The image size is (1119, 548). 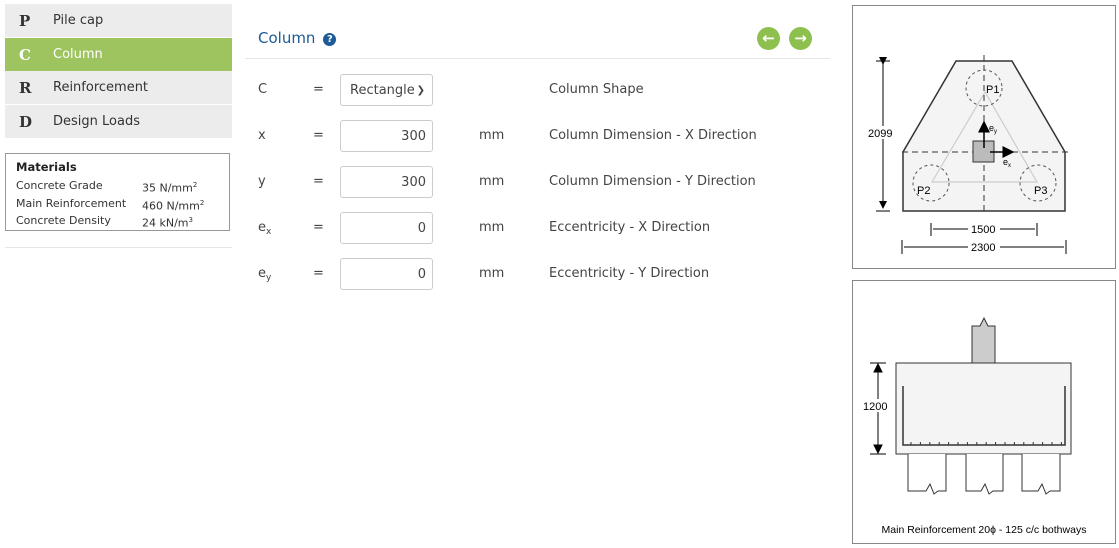 I want to click on pile-label: P2, so click(x=923, y=191).